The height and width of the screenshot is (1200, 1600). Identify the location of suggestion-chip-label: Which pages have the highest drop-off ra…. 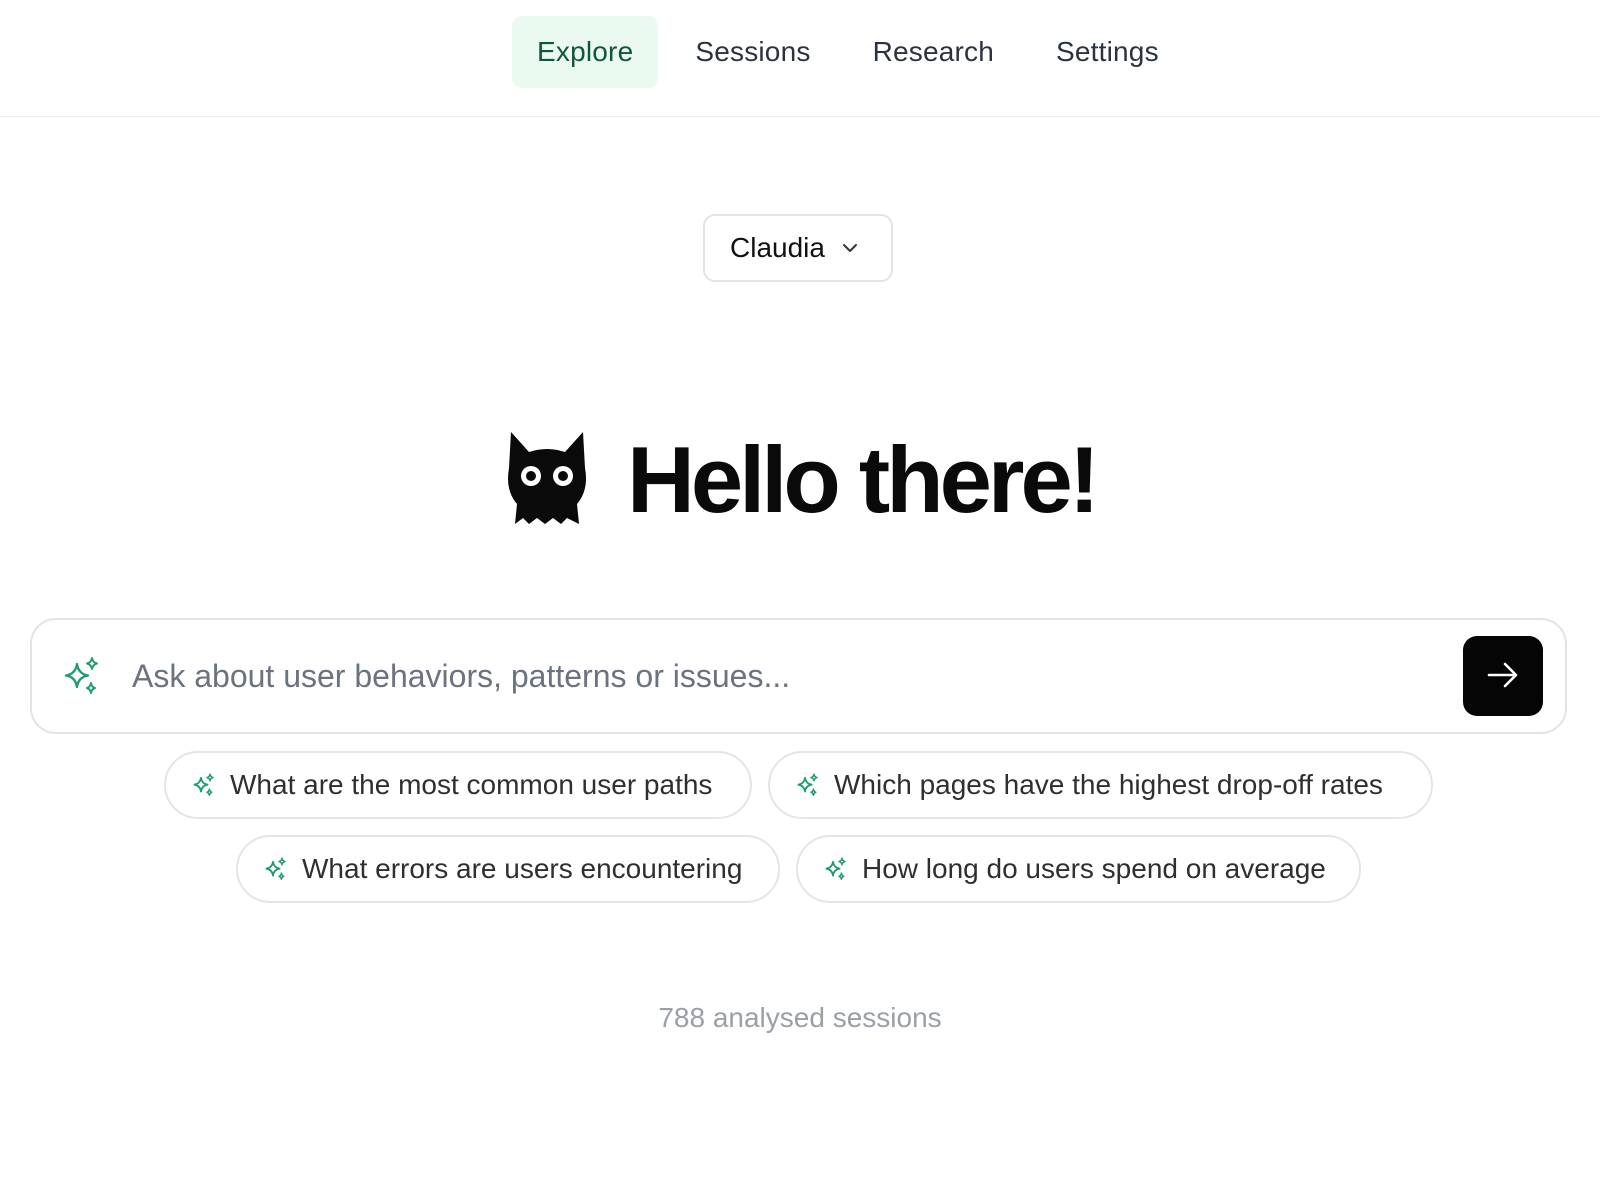
(1108, 784).